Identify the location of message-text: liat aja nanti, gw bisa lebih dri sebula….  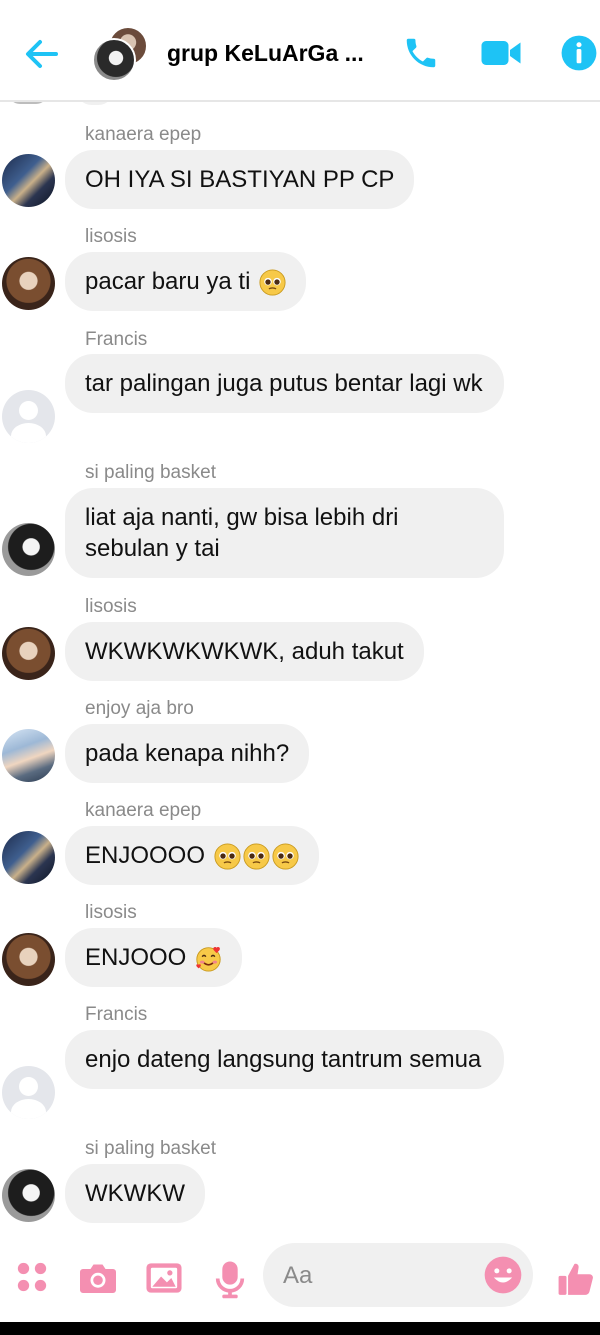
(242, 533).